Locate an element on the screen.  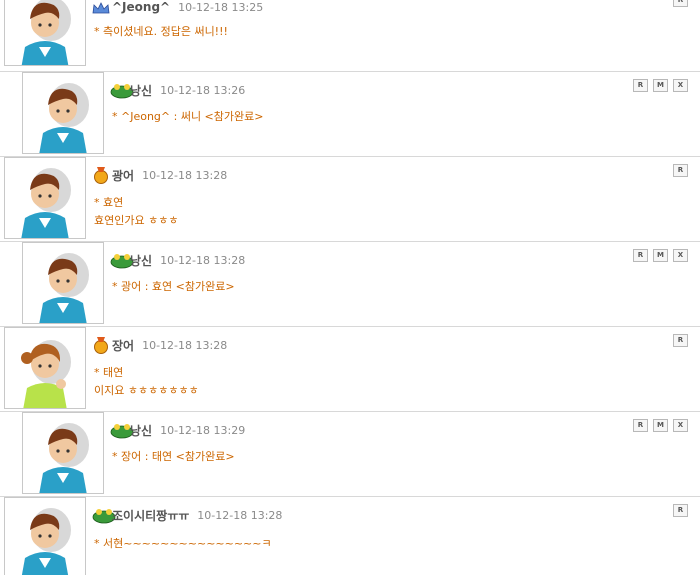
comment-date: 10-12-18 13:29 is located at coordinates (203, 430).